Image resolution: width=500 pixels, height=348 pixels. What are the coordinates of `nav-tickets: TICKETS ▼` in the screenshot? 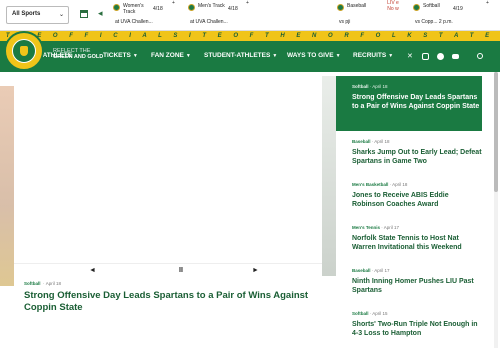 It's located at (120, 55).